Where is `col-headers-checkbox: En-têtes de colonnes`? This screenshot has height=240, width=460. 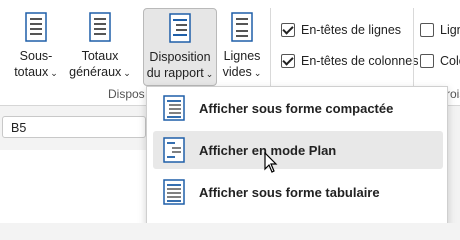
col-headers-checkbox: En-têtes de colonnes is located at coordinates (349, 61).